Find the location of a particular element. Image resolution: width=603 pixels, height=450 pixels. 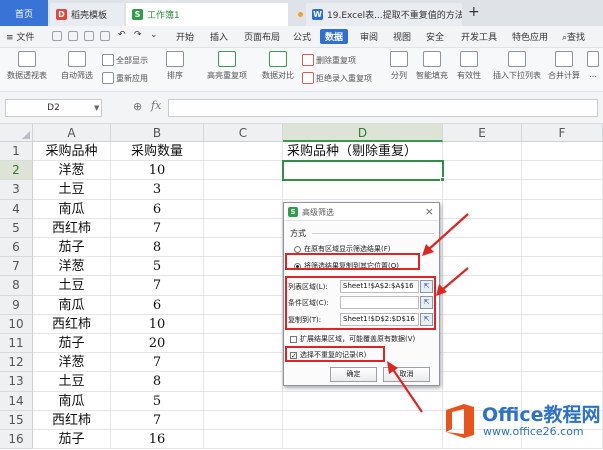

auto-filter-button: 自动筛选 is located at coordinates (77, 66).